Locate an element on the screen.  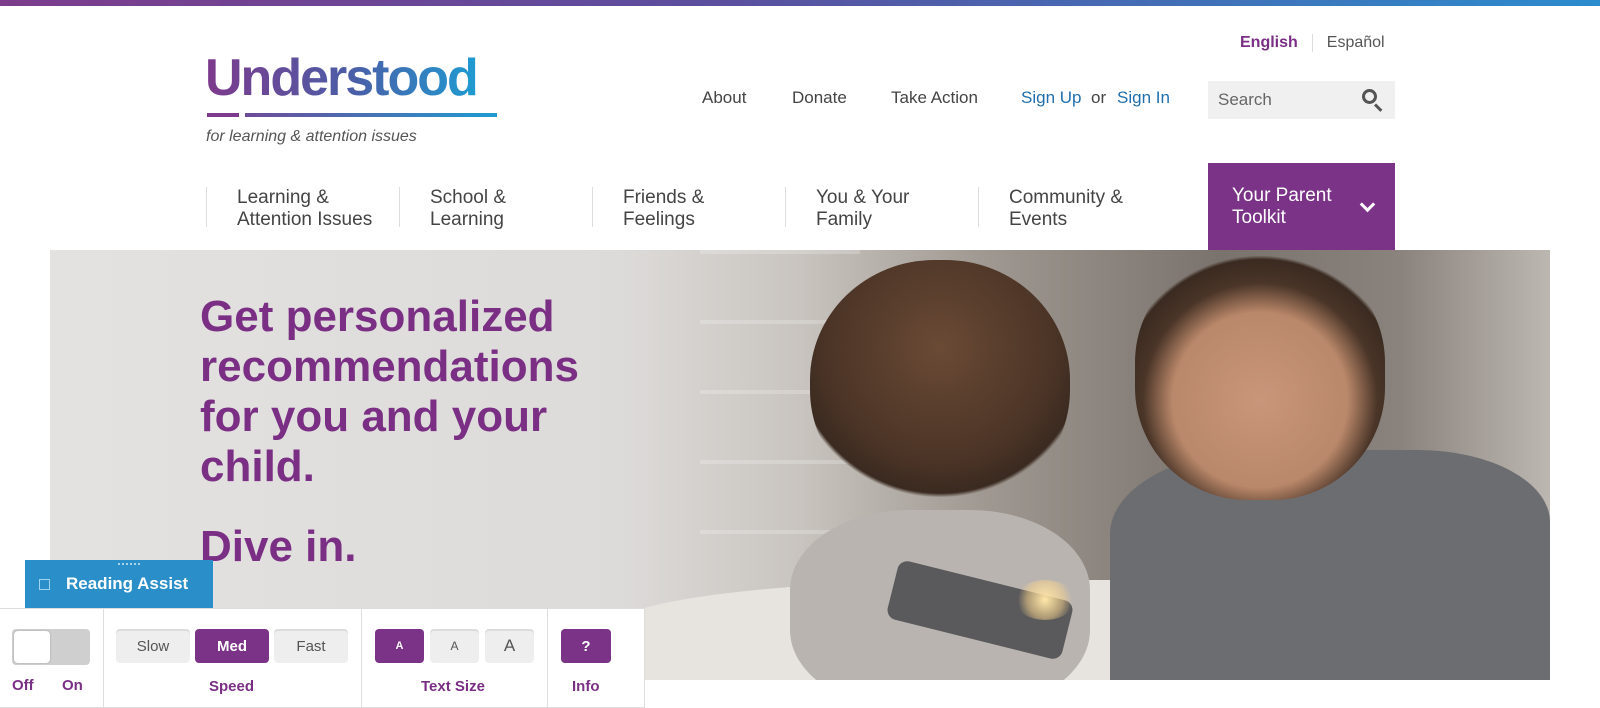
info-label: Info is located at coordinates (586, 686).